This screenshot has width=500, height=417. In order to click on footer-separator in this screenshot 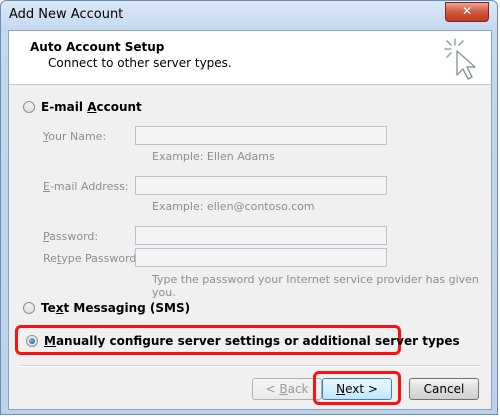, I will do `click(251, 366)`.